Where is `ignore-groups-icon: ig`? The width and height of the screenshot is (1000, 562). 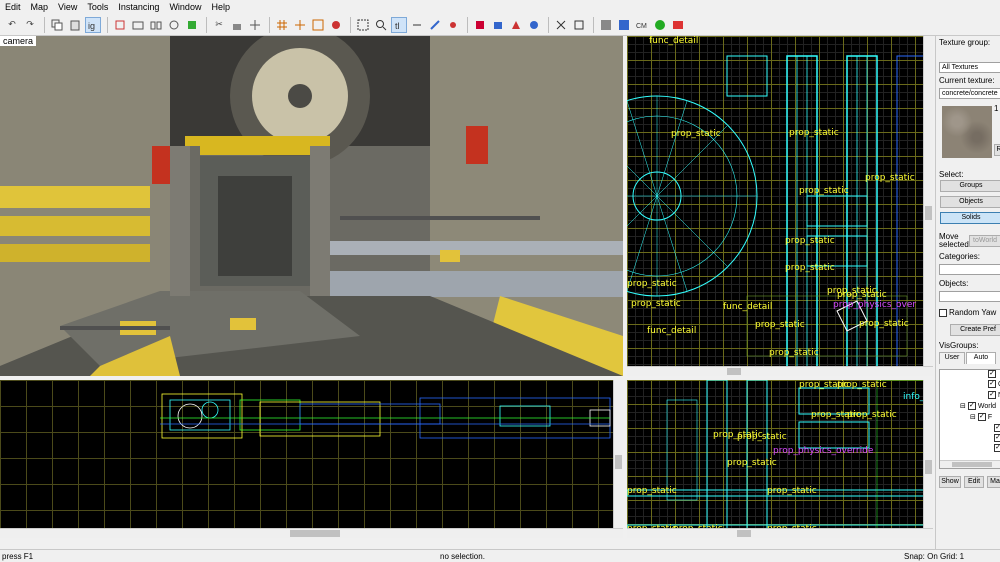 ignore-groups-icon: ig is located at coordinates (93, 24).